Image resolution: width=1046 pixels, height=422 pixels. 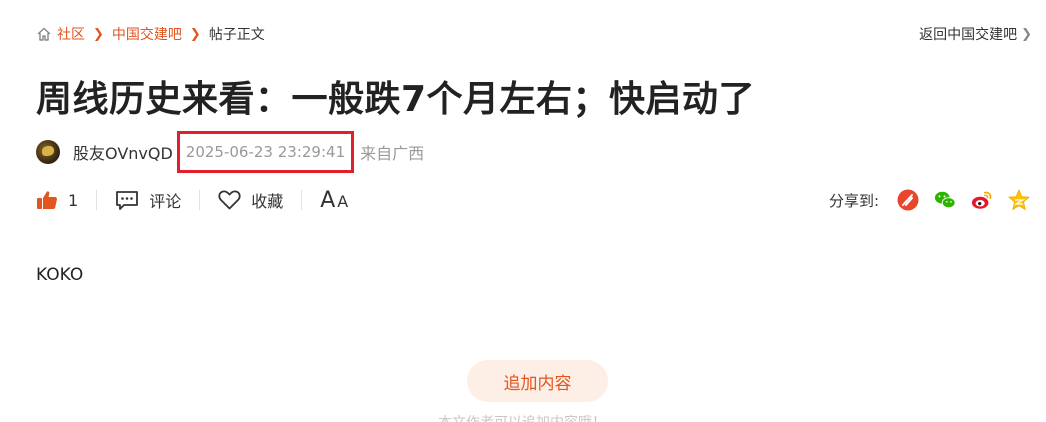 I want to click on post-time: 2025-06-23 23:29:41, so click(x=265, y=152).